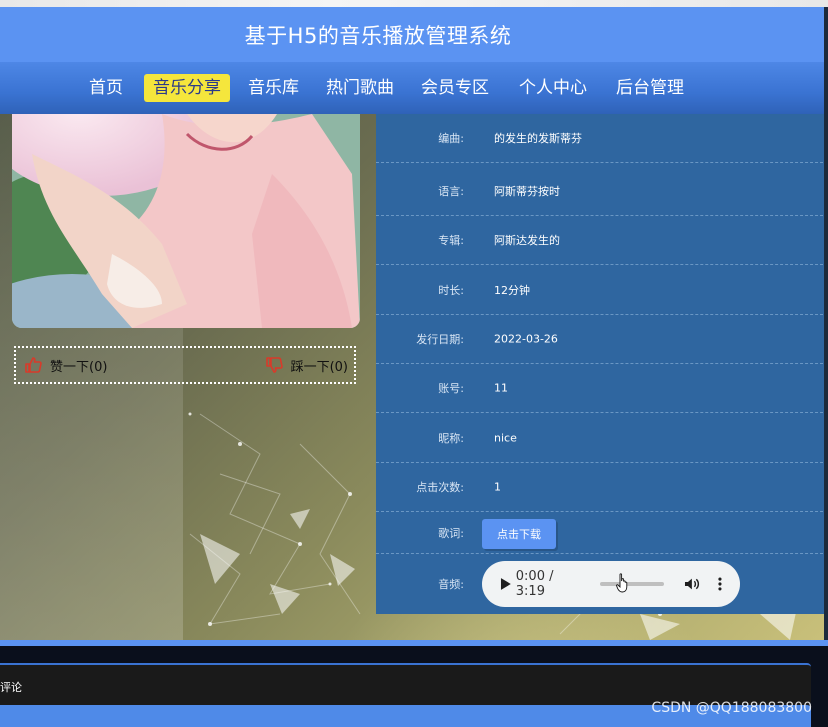 The image size is (828, 727). I want to click on info-value: 11, so click(501, 388).